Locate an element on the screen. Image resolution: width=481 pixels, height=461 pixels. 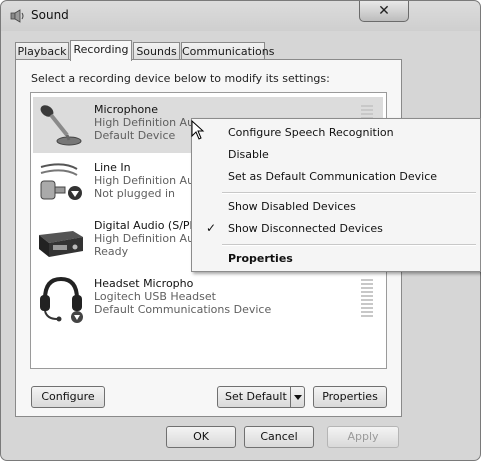
device-status: Default Device is located at coordinates (135, 135).